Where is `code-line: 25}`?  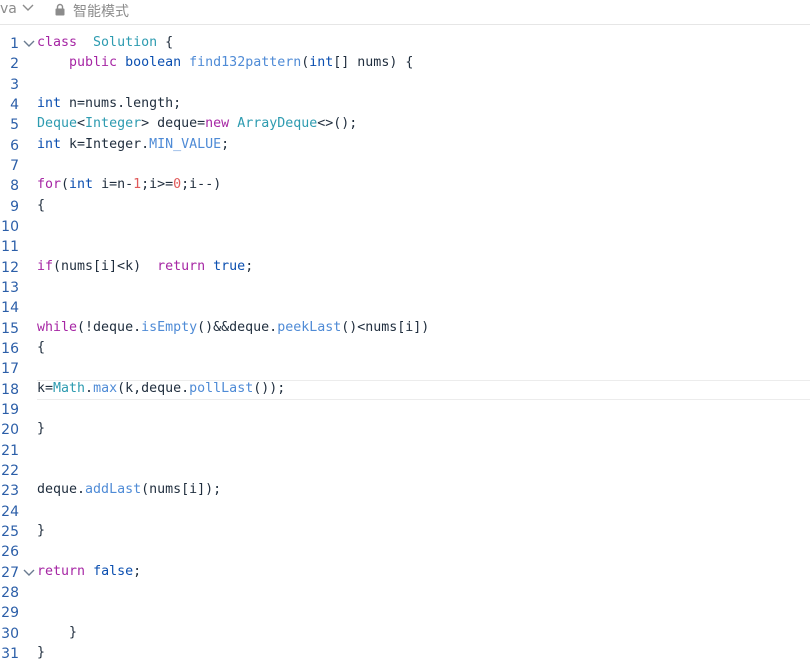 code-line: 25} is located at coordinates (405, 532).